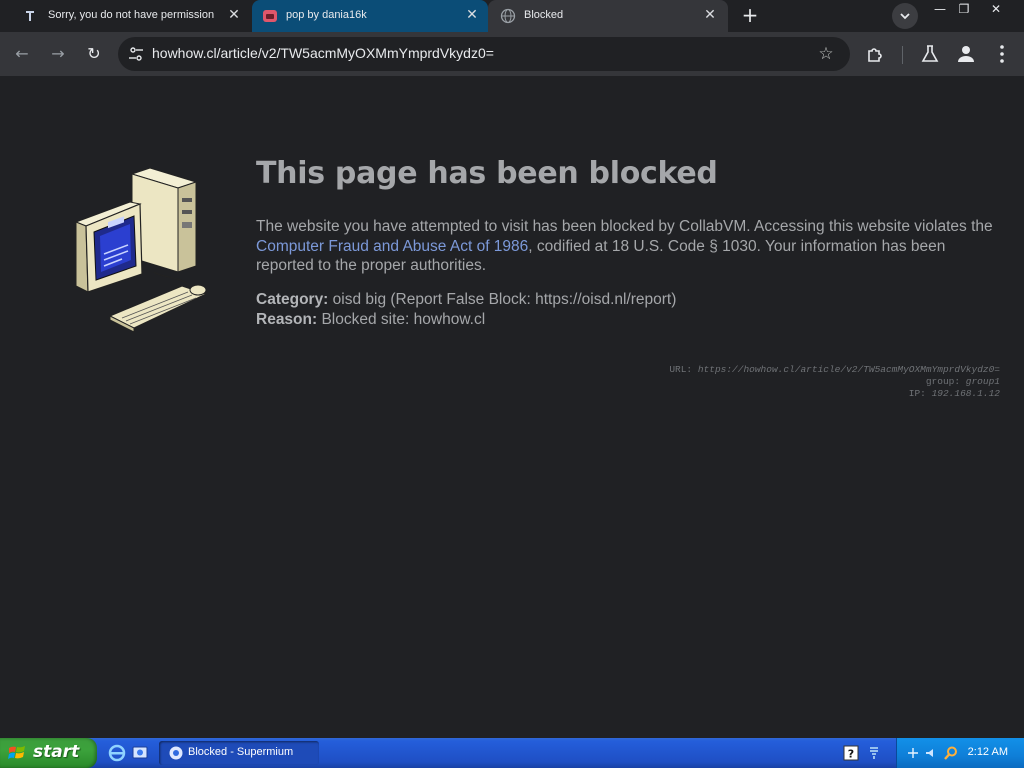 Image resolution: width=1024 pixels, height=768 pixels. Describe the element at coordinates (326, 15) in the screenshot. I see `tab-title: pop by dania16k` at that location.